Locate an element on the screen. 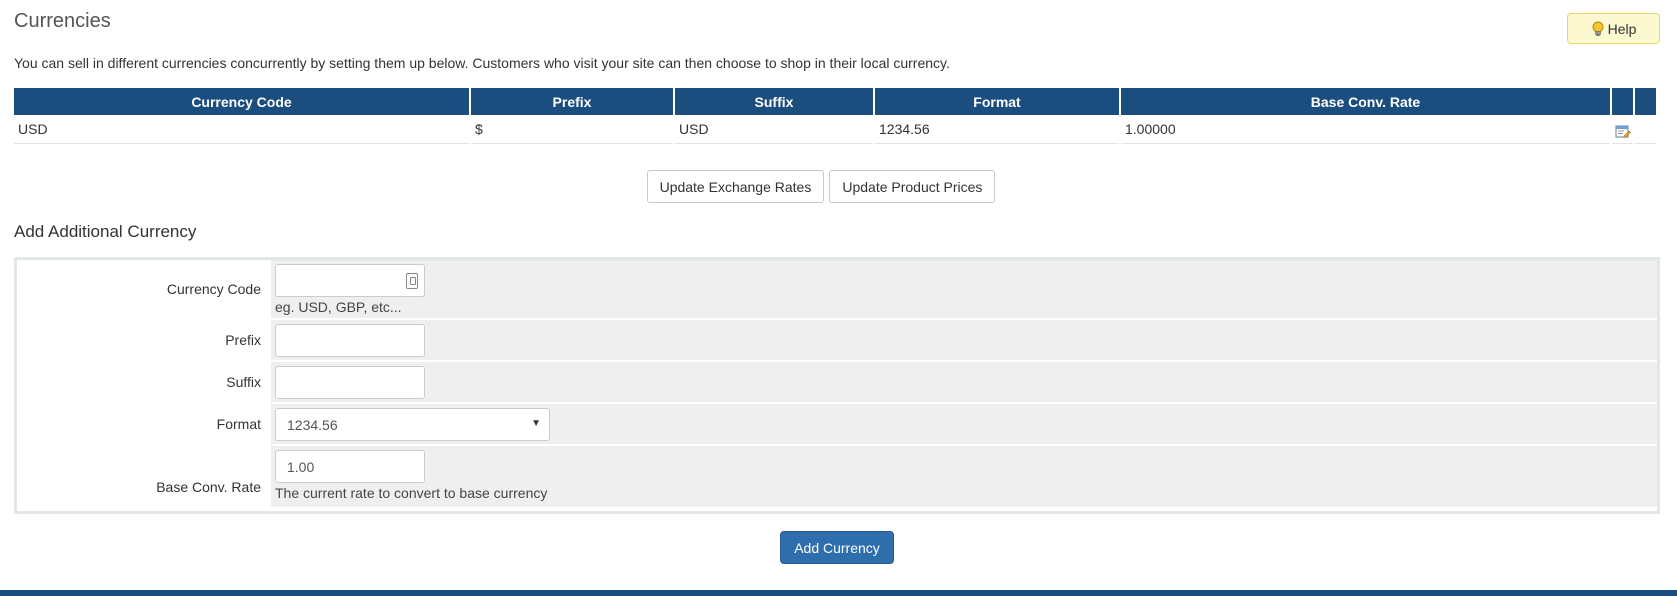 This screenshot has width=1677, height=596. chevron-down-icon: ▼ is located at coordinates (536, 423).